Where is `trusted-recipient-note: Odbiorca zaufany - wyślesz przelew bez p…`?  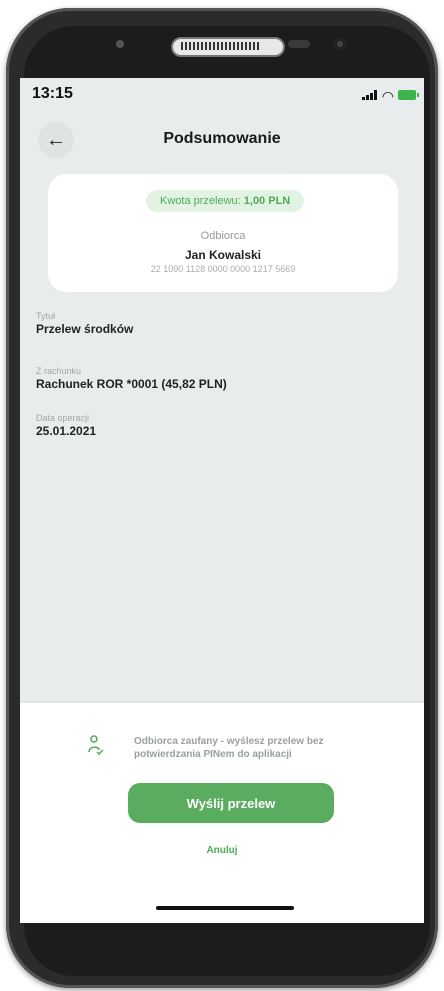
trusted-recipient-note: Odbiorca zaufany - wyślesz przelew bez p… is located at coordinates (229, 748).